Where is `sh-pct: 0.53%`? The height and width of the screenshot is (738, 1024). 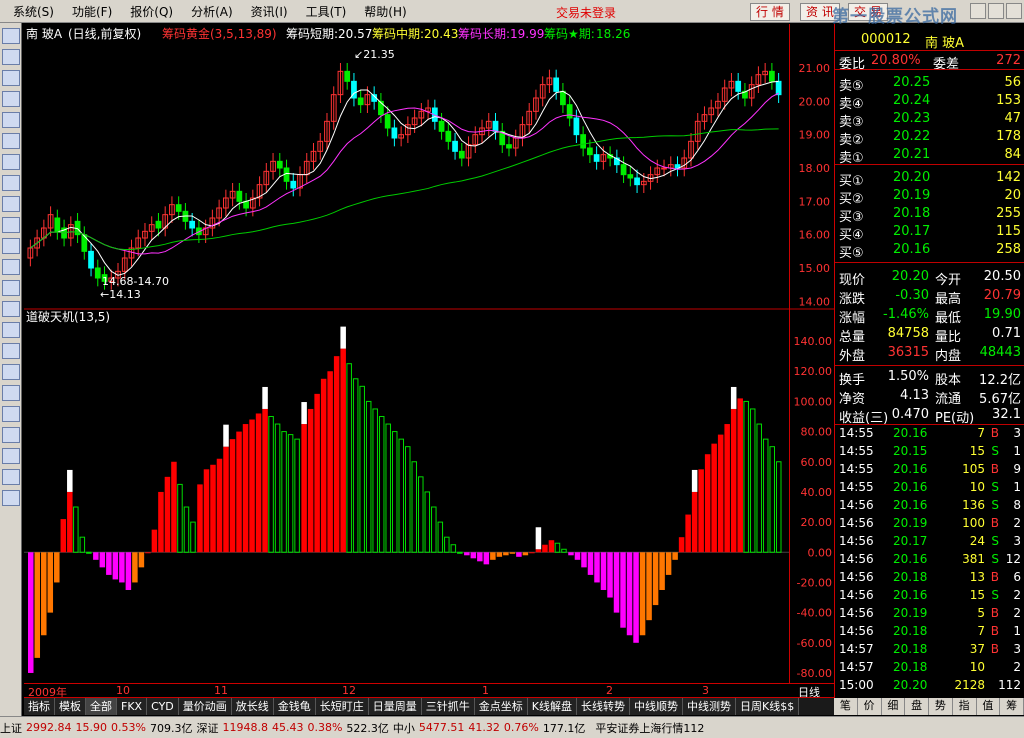
sh-pct: 0.53% is located at coordinates (128, 727).